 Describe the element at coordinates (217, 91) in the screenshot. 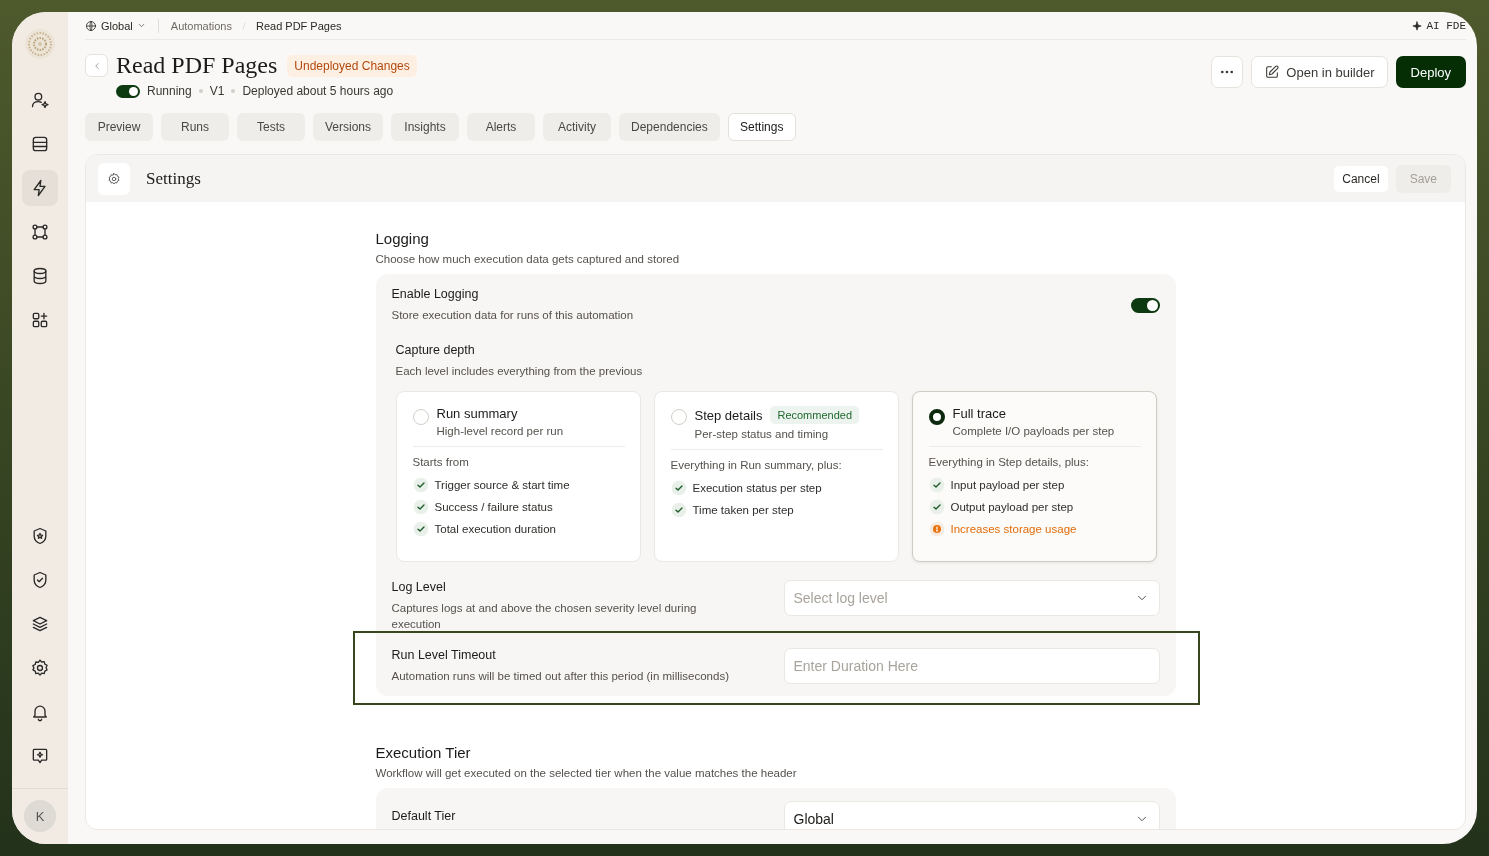

I see `version-text: V1` at that location.